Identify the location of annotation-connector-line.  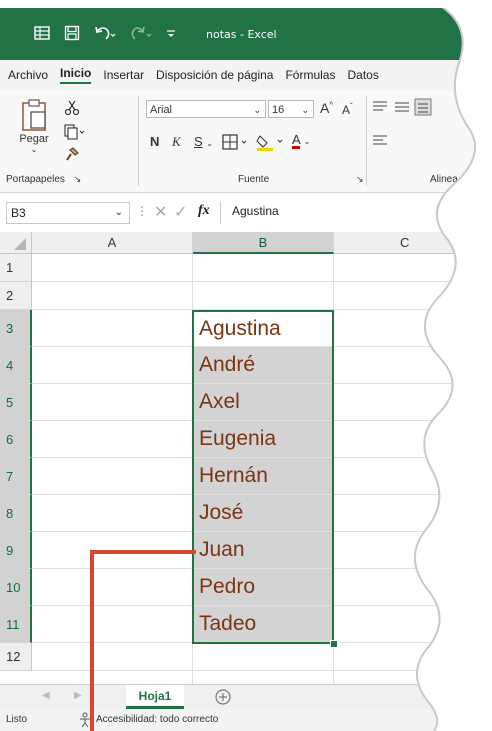
(143, 640).